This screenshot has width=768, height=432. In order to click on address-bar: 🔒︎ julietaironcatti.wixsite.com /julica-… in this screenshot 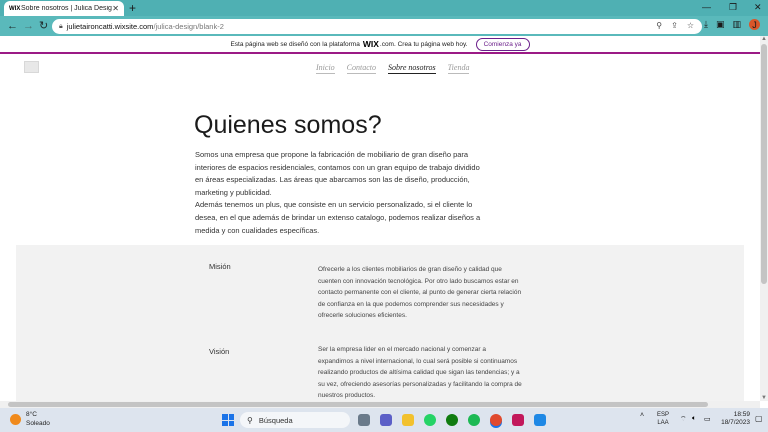, I will do `click(377, 26)`.